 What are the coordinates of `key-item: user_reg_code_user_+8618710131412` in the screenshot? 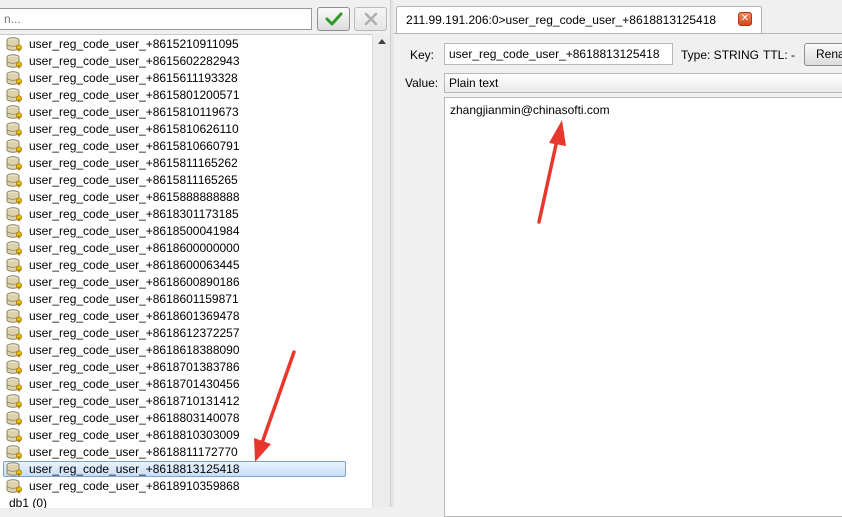 It's located at (186, 401).